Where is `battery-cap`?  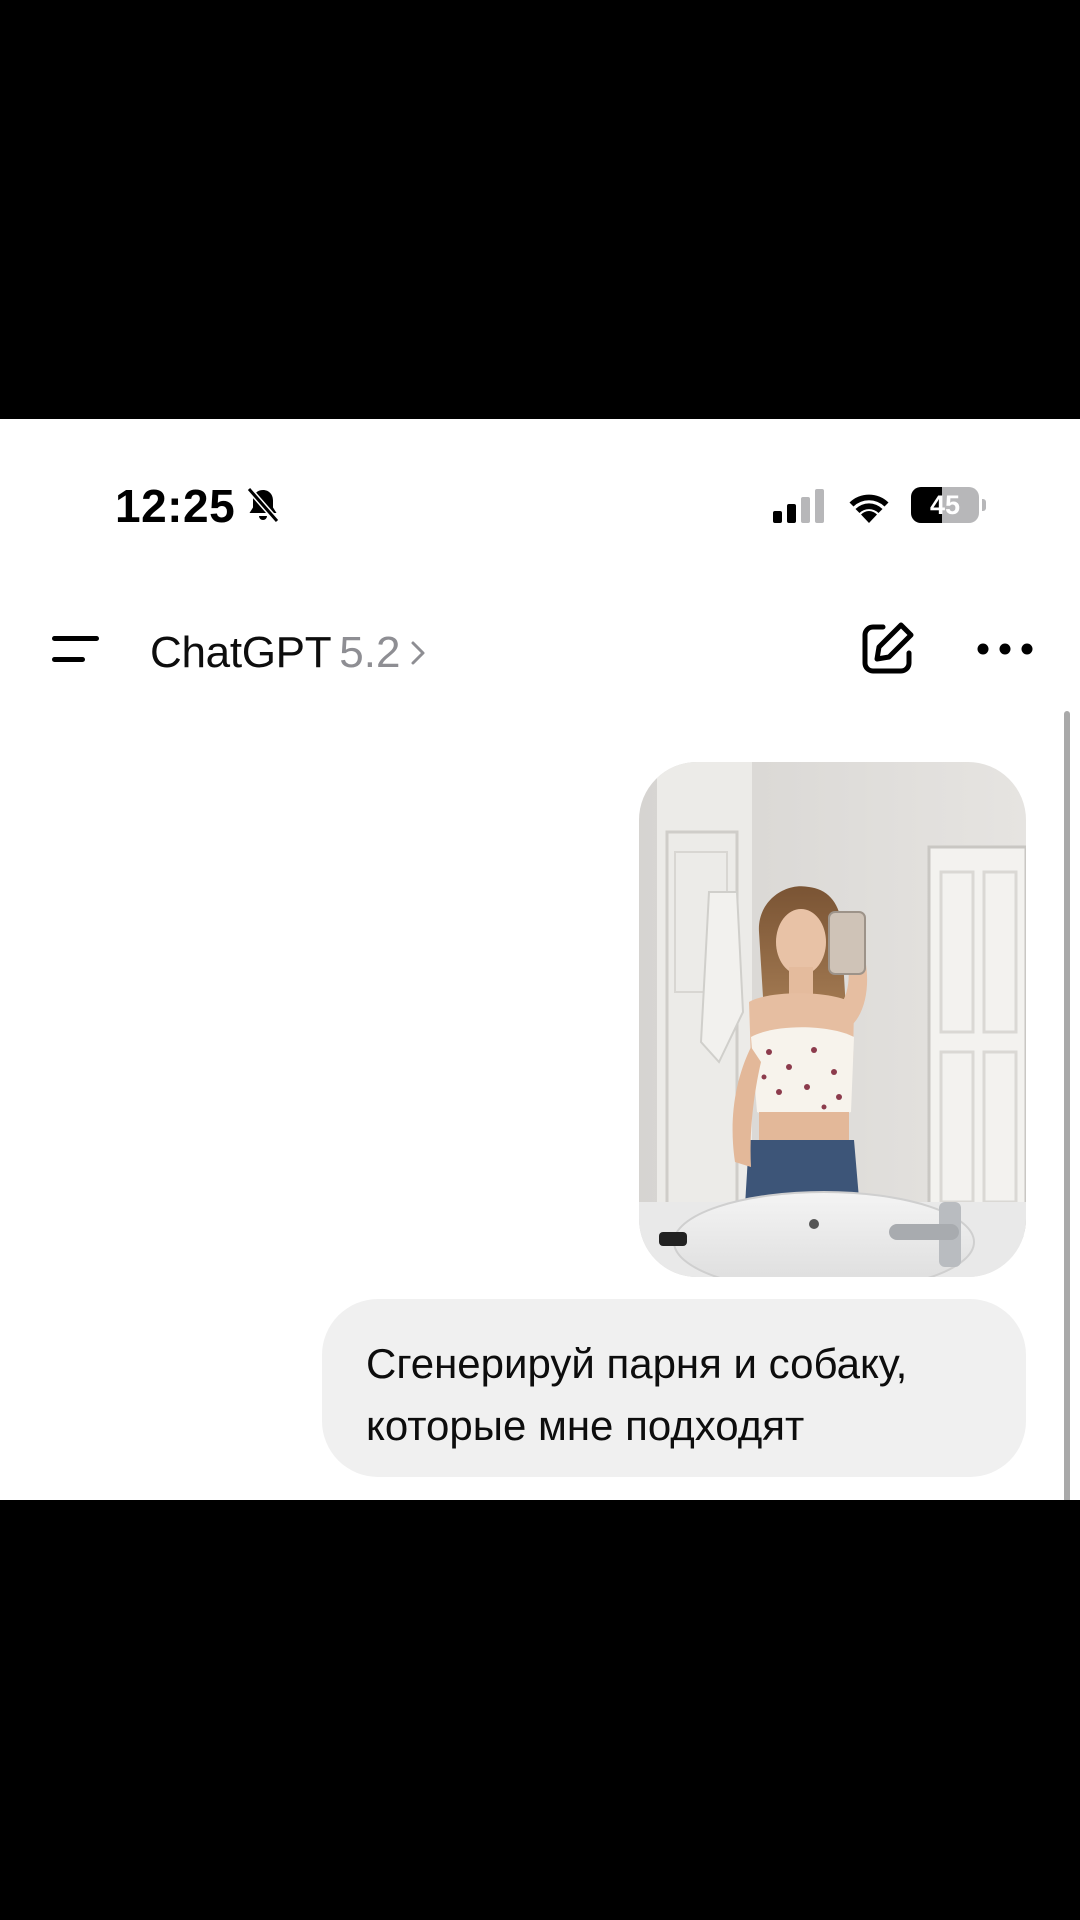 battery-cap is located at coordinates (984, 505).